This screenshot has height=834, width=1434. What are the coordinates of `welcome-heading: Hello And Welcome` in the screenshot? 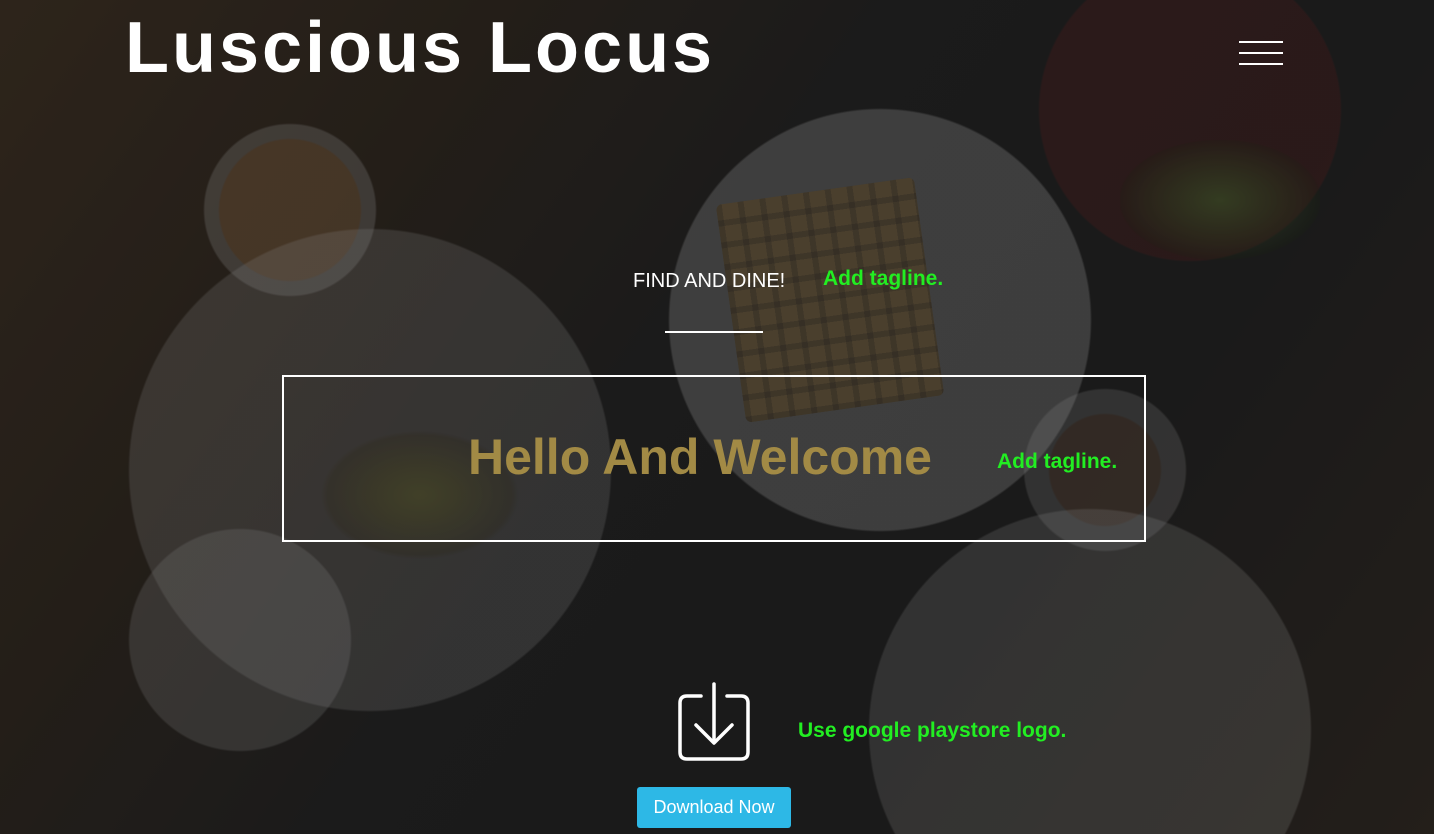 It's located at (700, 457).